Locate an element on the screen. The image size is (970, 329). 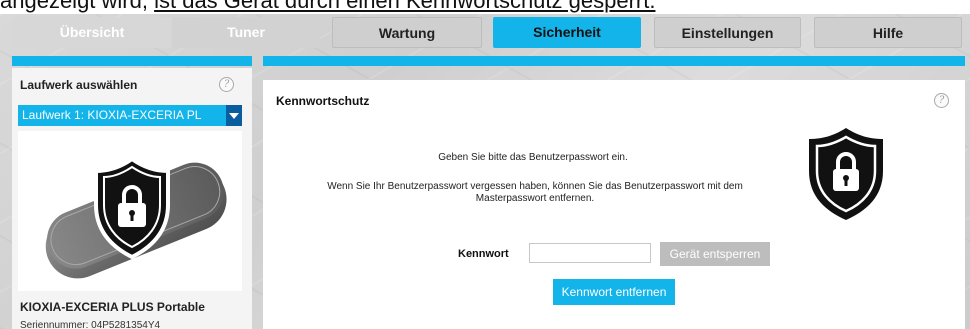
remove-password-button: Kennwort entfernen is located at coordinates (614, 292).